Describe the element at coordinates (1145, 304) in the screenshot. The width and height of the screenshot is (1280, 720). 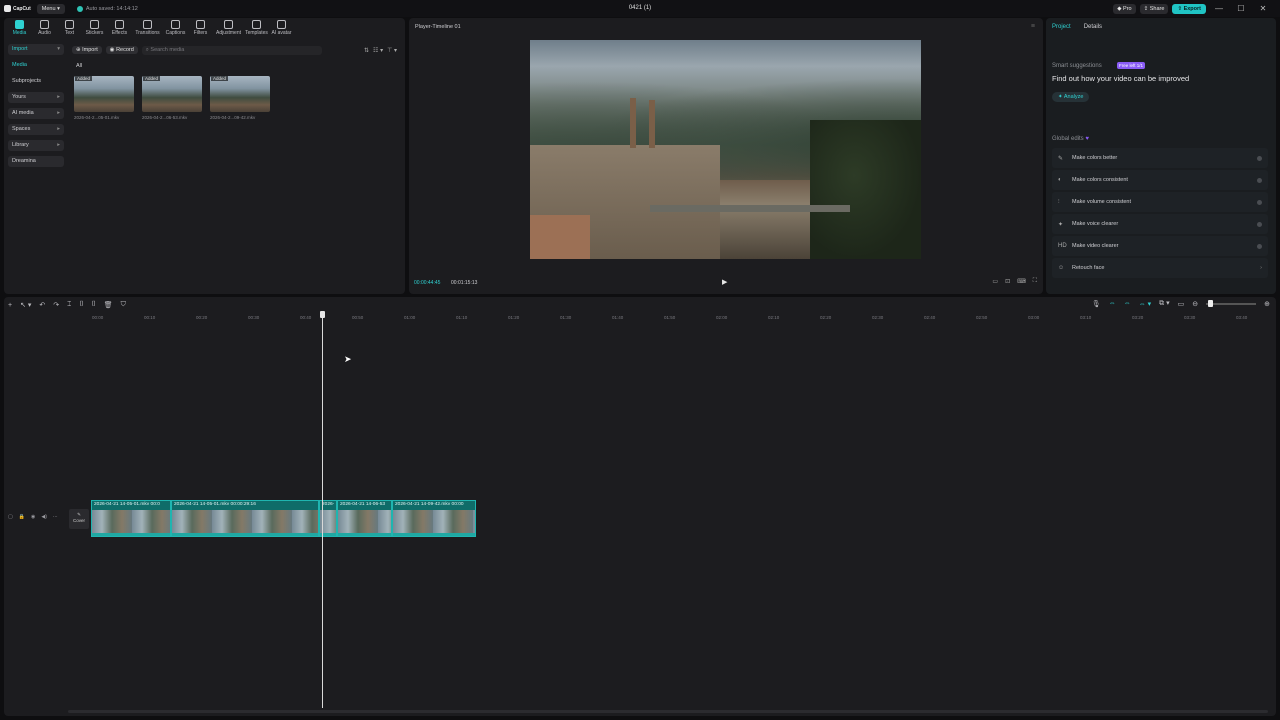
I see `snap-icon: ⇔ ▾` at that location.